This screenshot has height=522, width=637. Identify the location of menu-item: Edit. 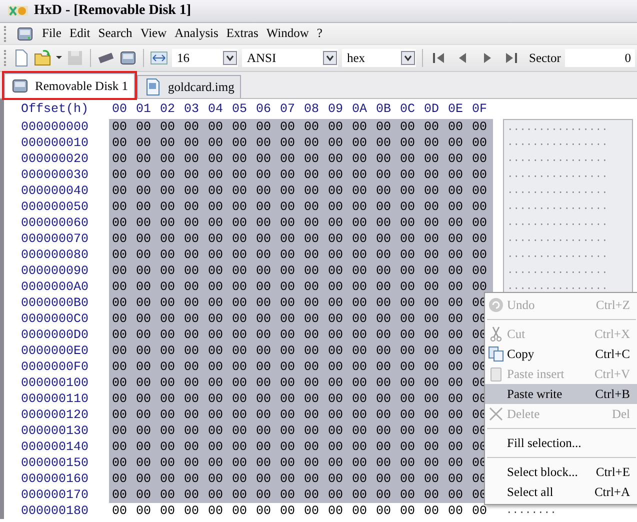
(79, 33).